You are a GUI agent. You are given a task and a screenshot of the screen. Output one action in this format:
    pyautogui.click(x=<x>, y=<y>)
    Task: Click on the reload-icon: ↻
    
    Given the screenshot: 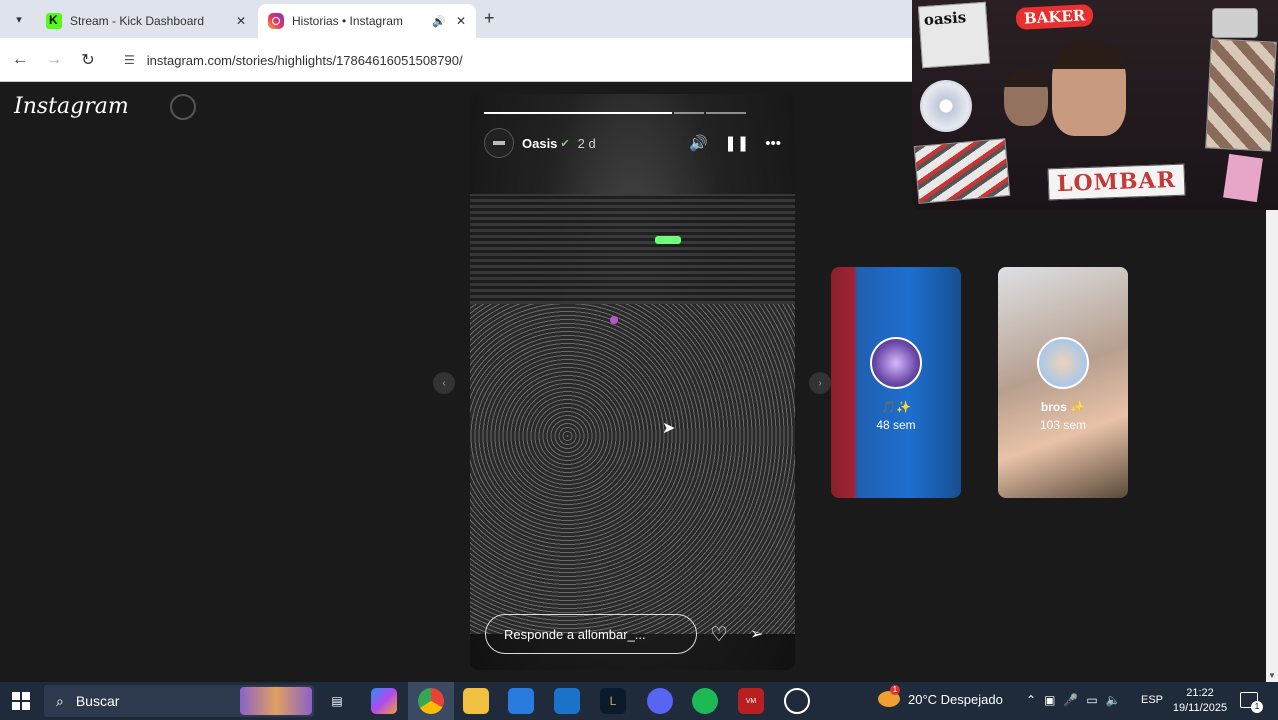 What is the action you would take?
    pyautogui.click(x=88, y=60)
    